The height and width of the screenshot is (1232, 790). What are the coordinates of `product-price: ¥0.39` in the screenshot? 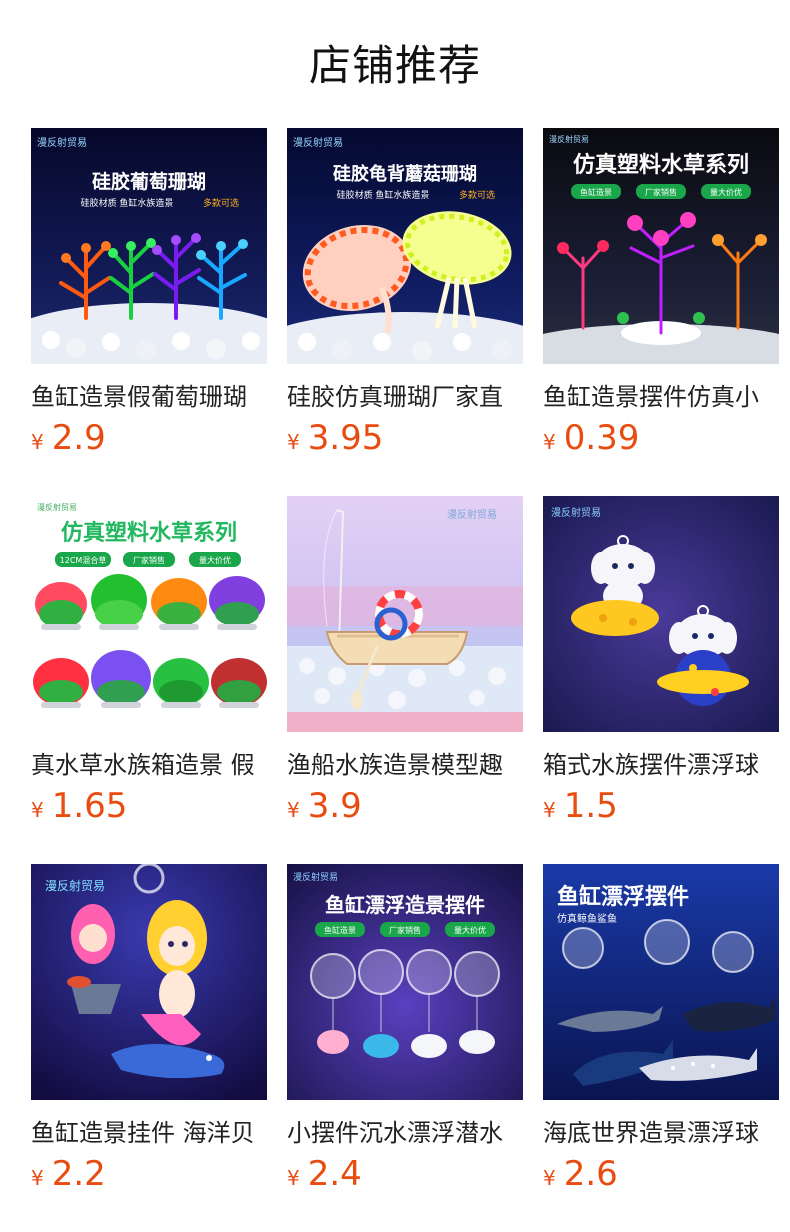 It's located at (591, 438).